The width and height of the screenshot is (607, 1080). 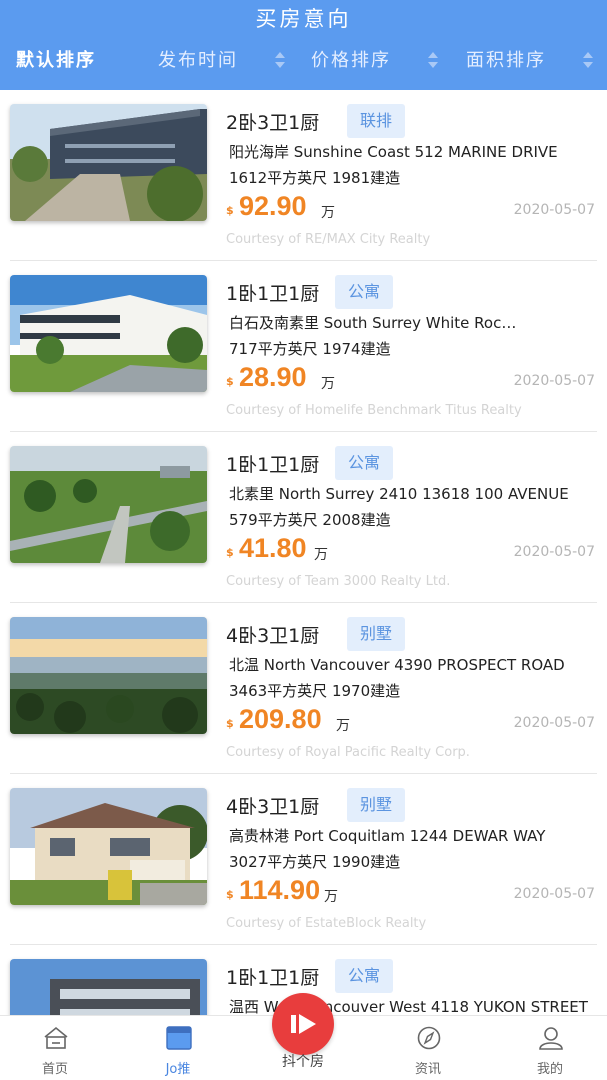 I want to click on douge-fang-button, so click(x=303, y=1024).